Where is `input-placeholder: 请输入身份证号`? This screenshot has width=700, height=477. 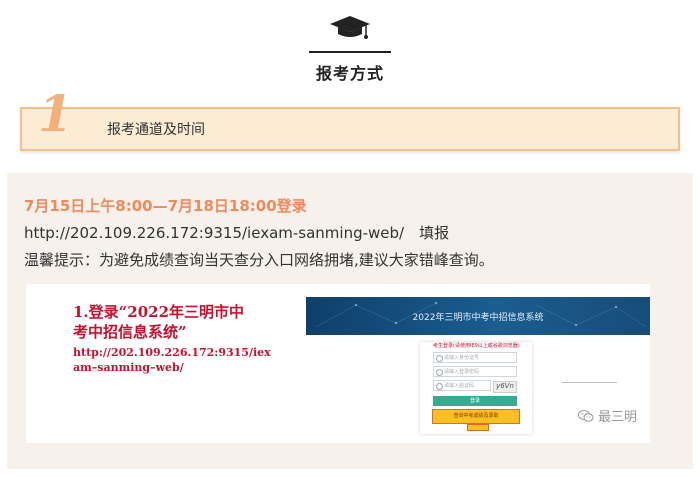 input-placeholder: 请输入身份证号 is located at coordinates (462, 358).